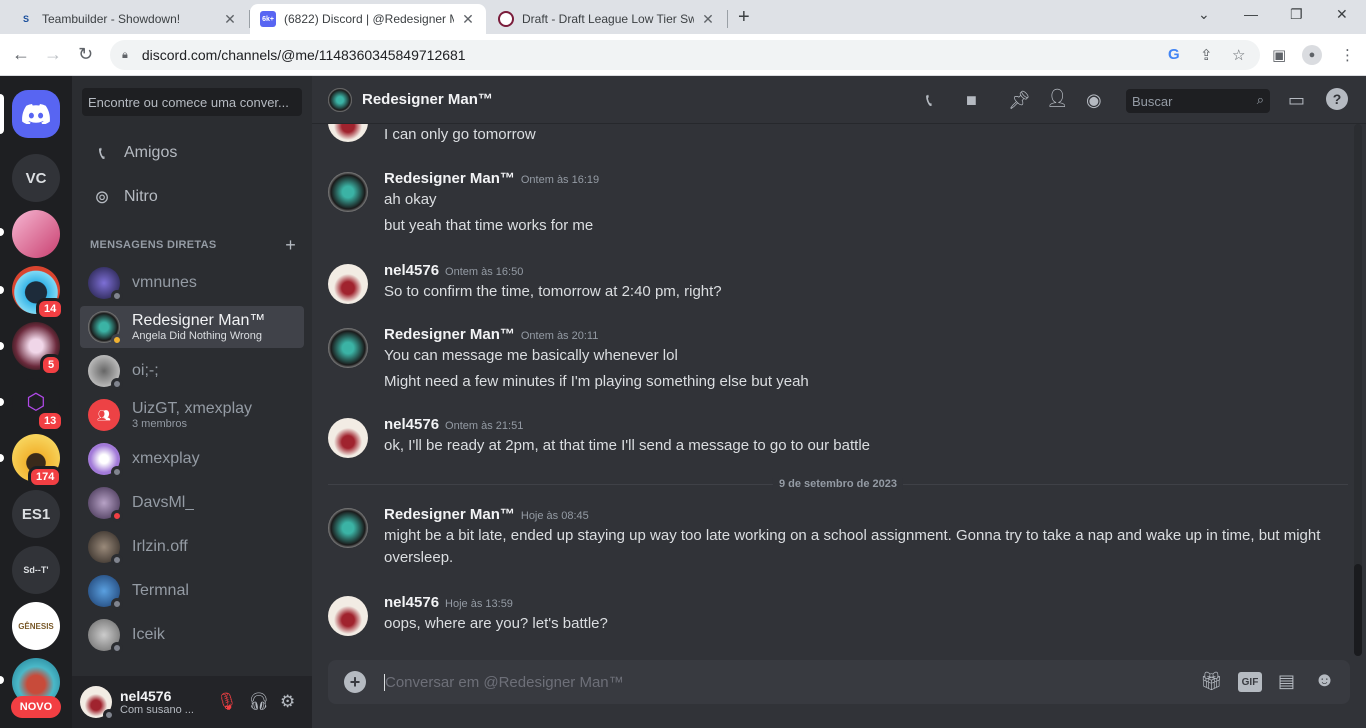  Describe the element at coordinates (1174, 54) in the screenshot. I see `google-icon: G` at that location.